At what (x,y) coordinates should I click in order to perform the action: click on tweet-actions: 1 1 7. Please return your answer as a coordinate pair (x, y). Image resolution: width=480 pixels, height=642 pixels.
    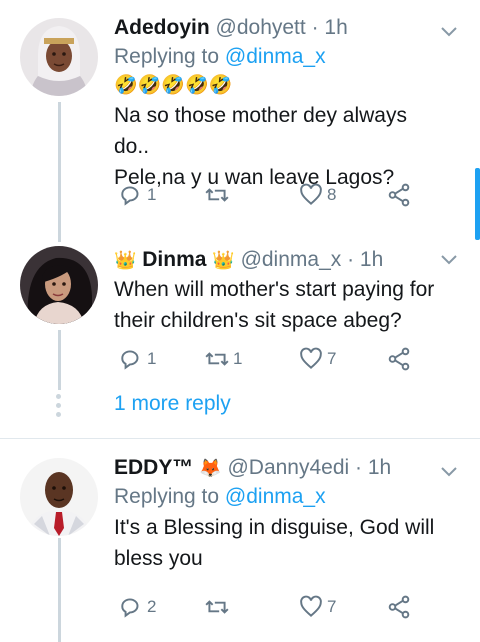
    Looking at the image, I should click on (274, 359).